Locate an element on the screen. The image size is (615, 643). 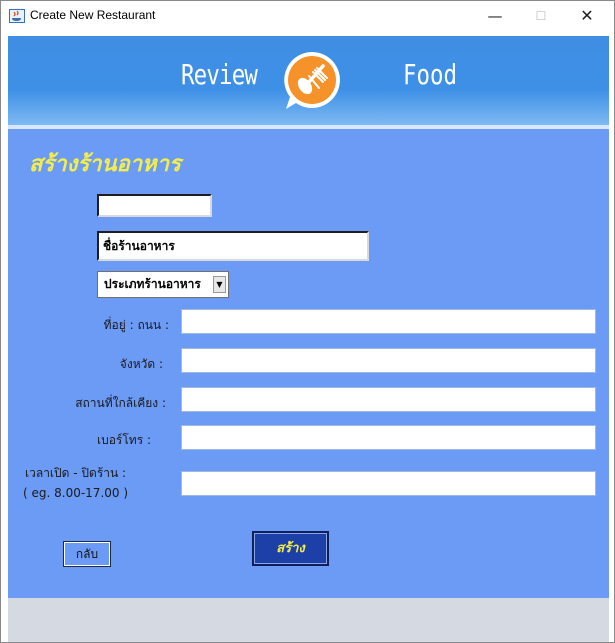
close-icon: ✕ is located at coordinates (587, 16).